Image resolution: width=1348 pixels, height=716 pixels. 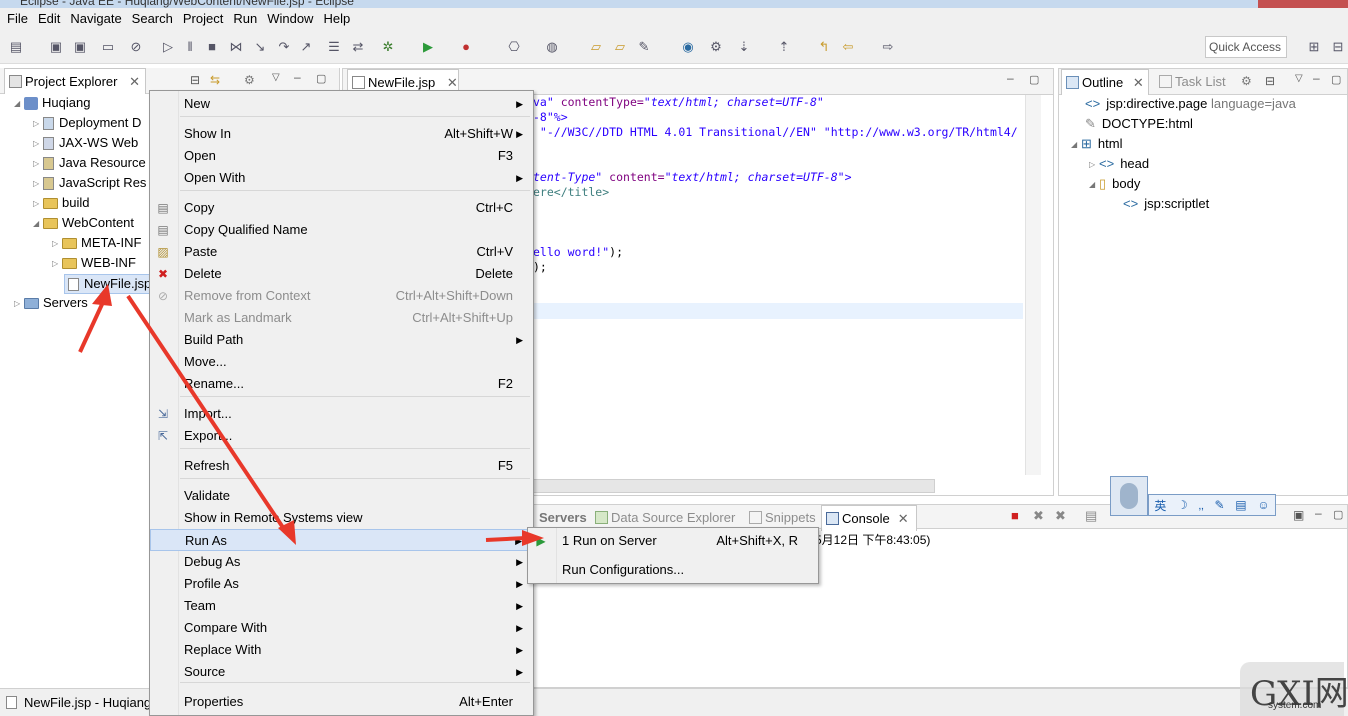 What do you see at coordinates (207, 414) in the screenshot?
I see `arrow-to-run-as` at bounding box center [207, 414].